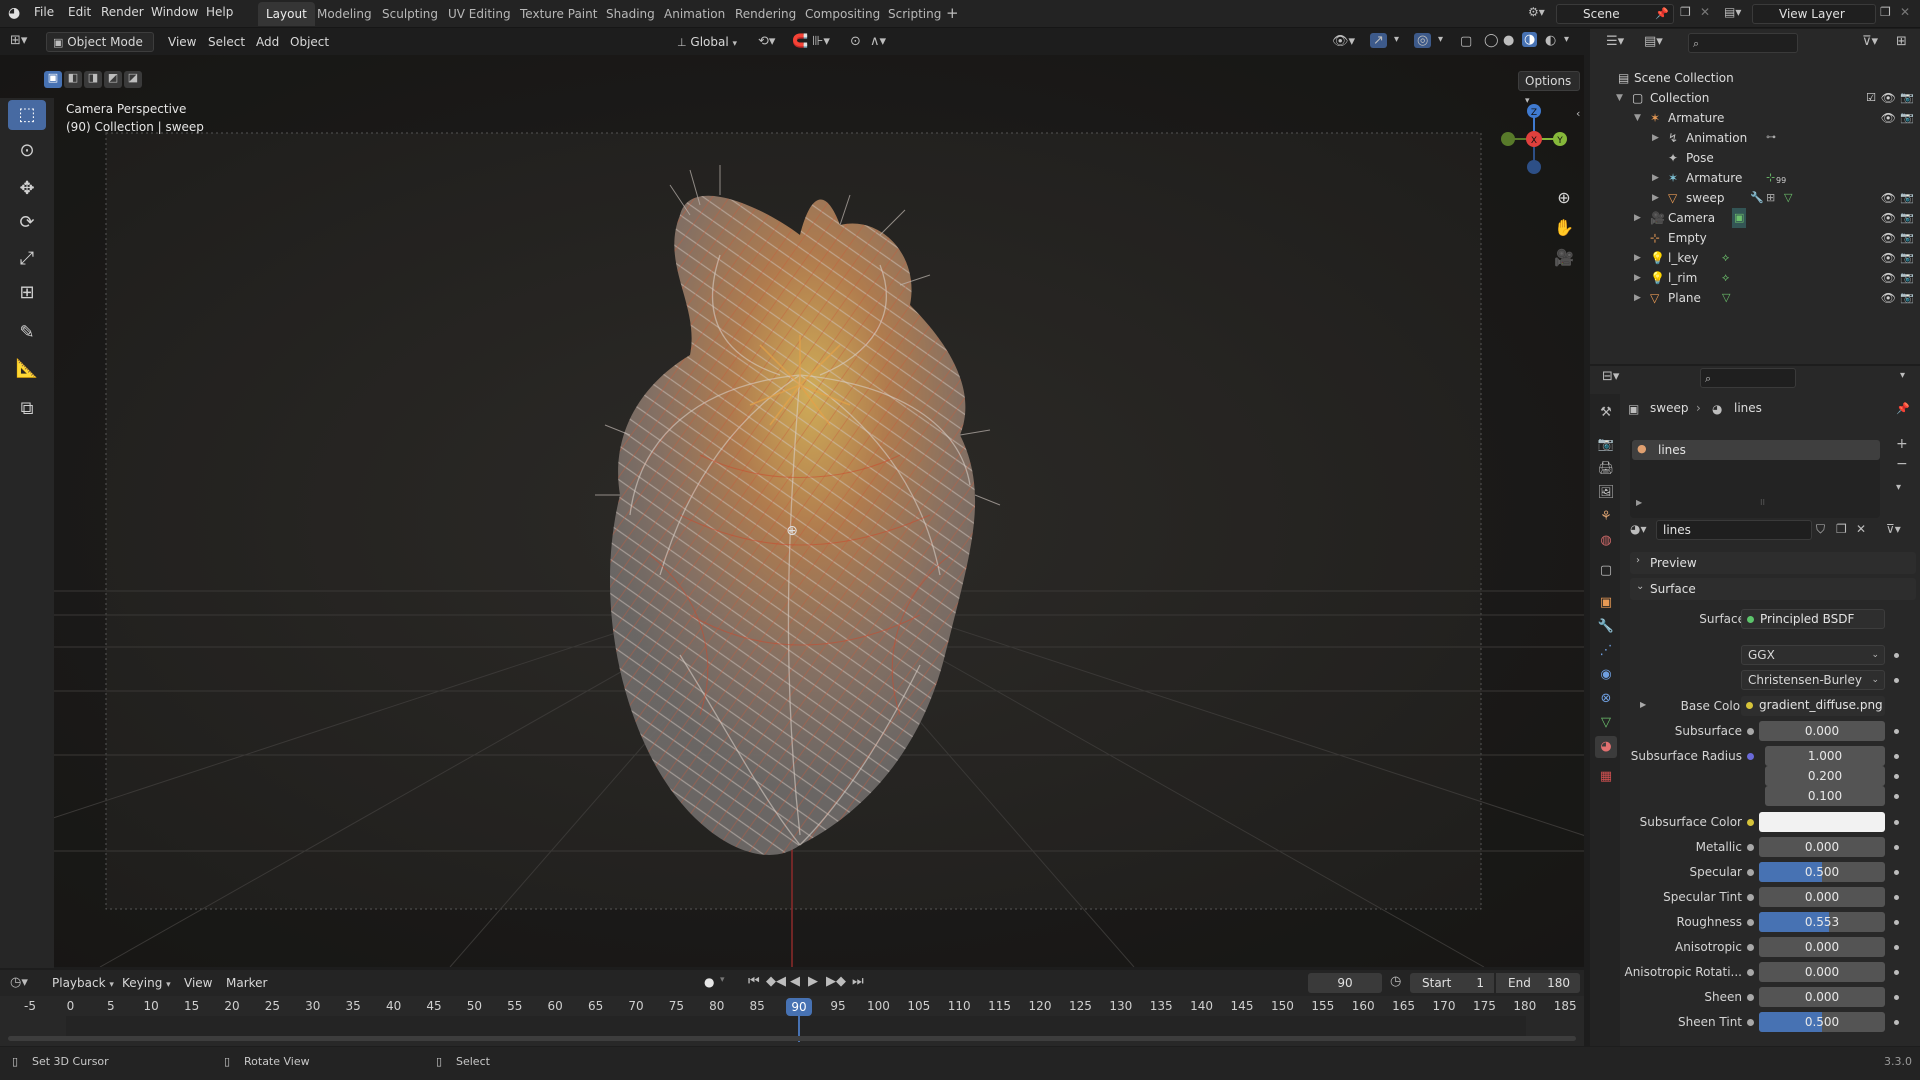 The height and width of the screenshot is (1080, 1920). I want to click on shader-field-value, so click(1822, 822).